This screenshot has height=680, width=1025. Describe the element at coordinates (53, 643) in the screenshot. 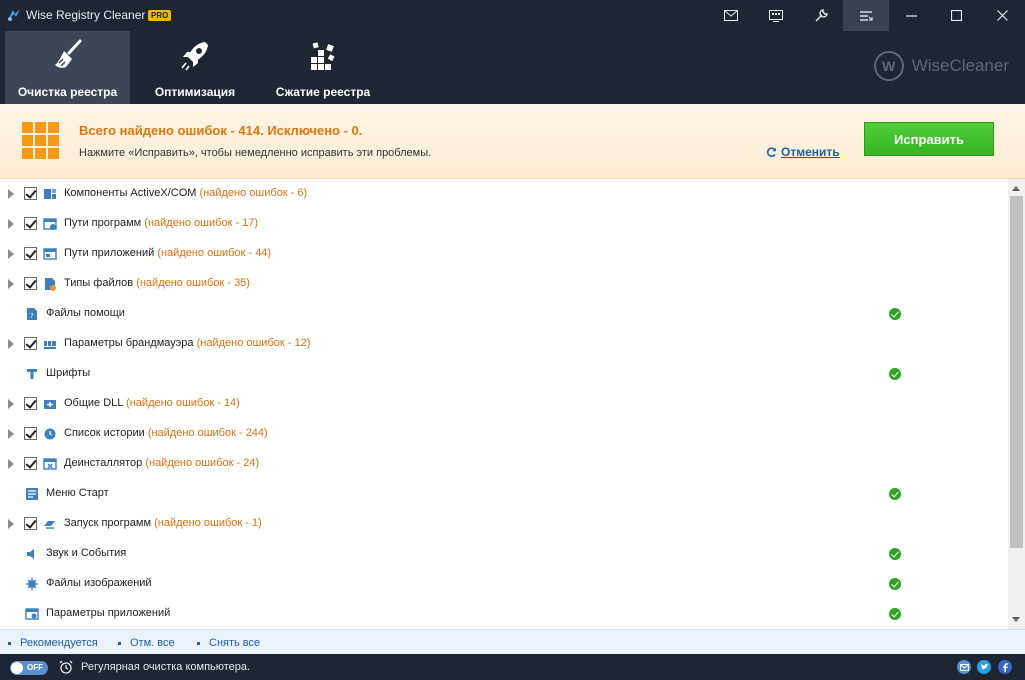

I see `recommended-link: Рекомендуется` at that location.